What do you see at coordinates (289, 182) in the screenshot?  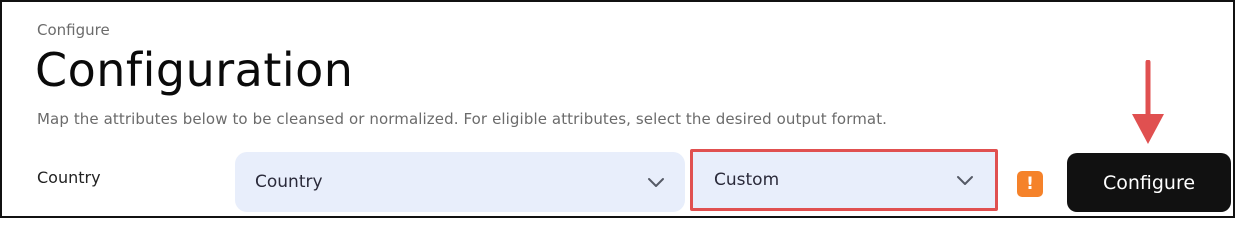 I see `attribute-select-value: Country` at bounding box center [289, 182].